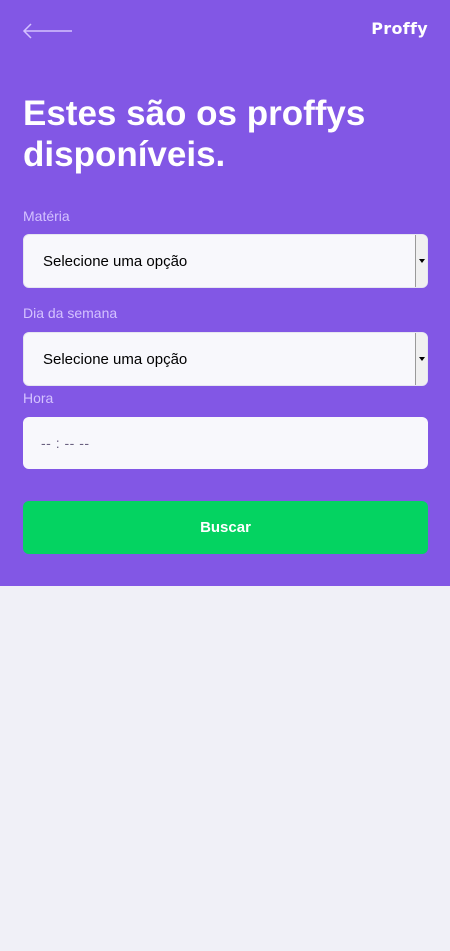 The width and height of the screenshot is (450, 951). I want to click on logo: Proffy, so click(399, 28).